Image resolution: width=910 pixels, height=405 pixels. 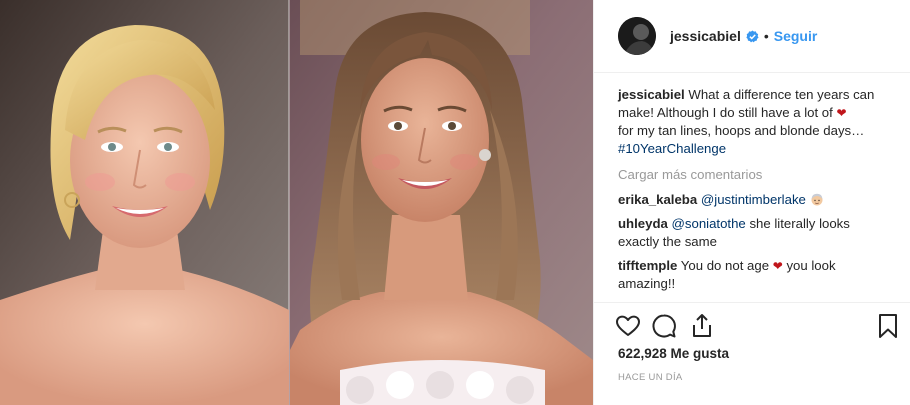 What do you see at coordinates (817, 199) in the screenshot?
I see `old-woman-emoji-icon` at bounding box center [817, 199].